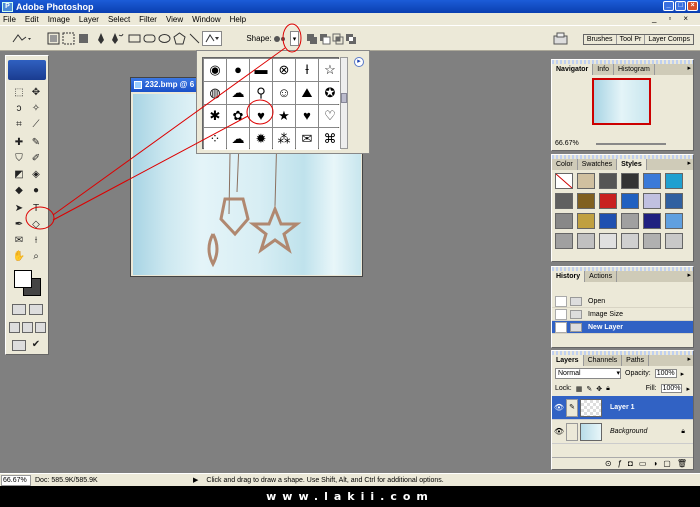 The image size is (700, 507). What do you see at coordinates (36, 257) in the screenshot?
I see `zoom-tool-icon: ⌕` at bounding box center [36, 257].